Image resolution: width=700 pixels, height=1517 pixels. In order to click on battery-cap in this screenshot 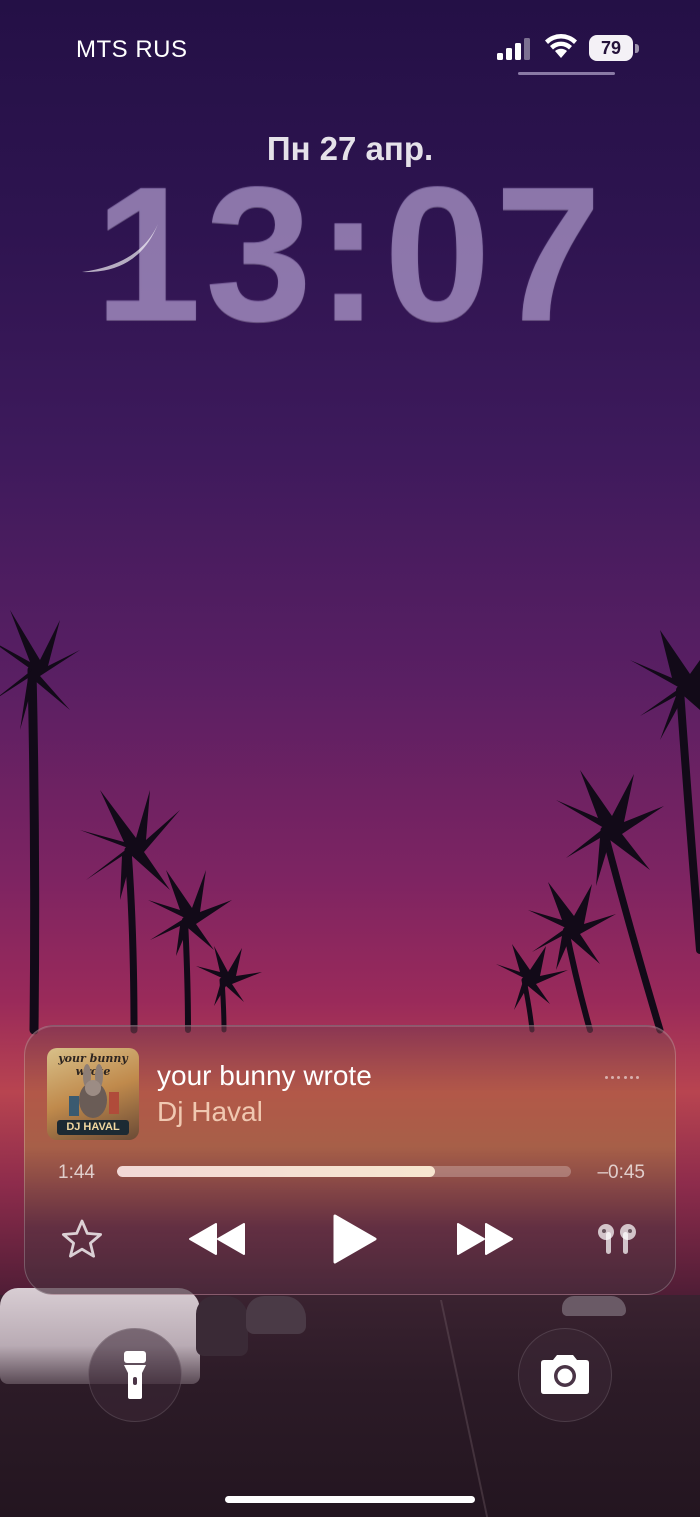, I will do `click(637, 48)`.